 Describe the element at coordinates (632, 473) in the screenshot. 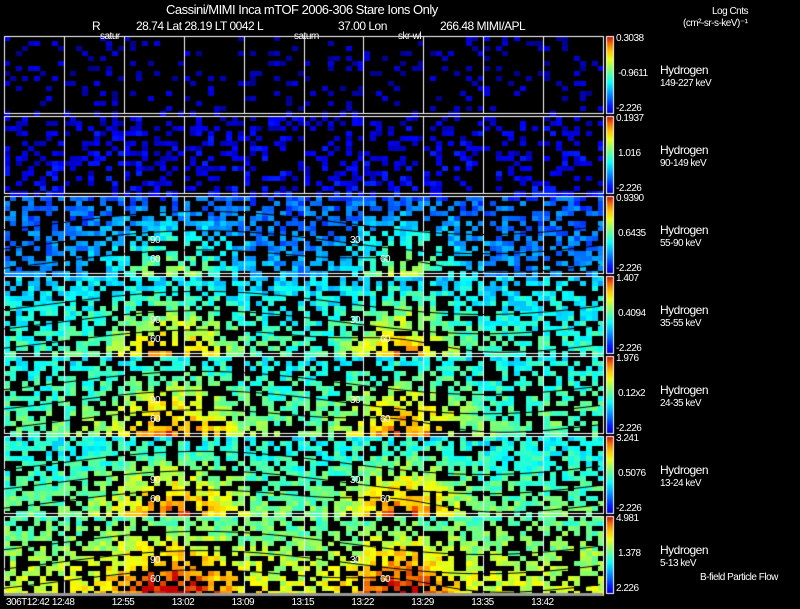

I see `colorbar-mid: 0.5076` at that location.